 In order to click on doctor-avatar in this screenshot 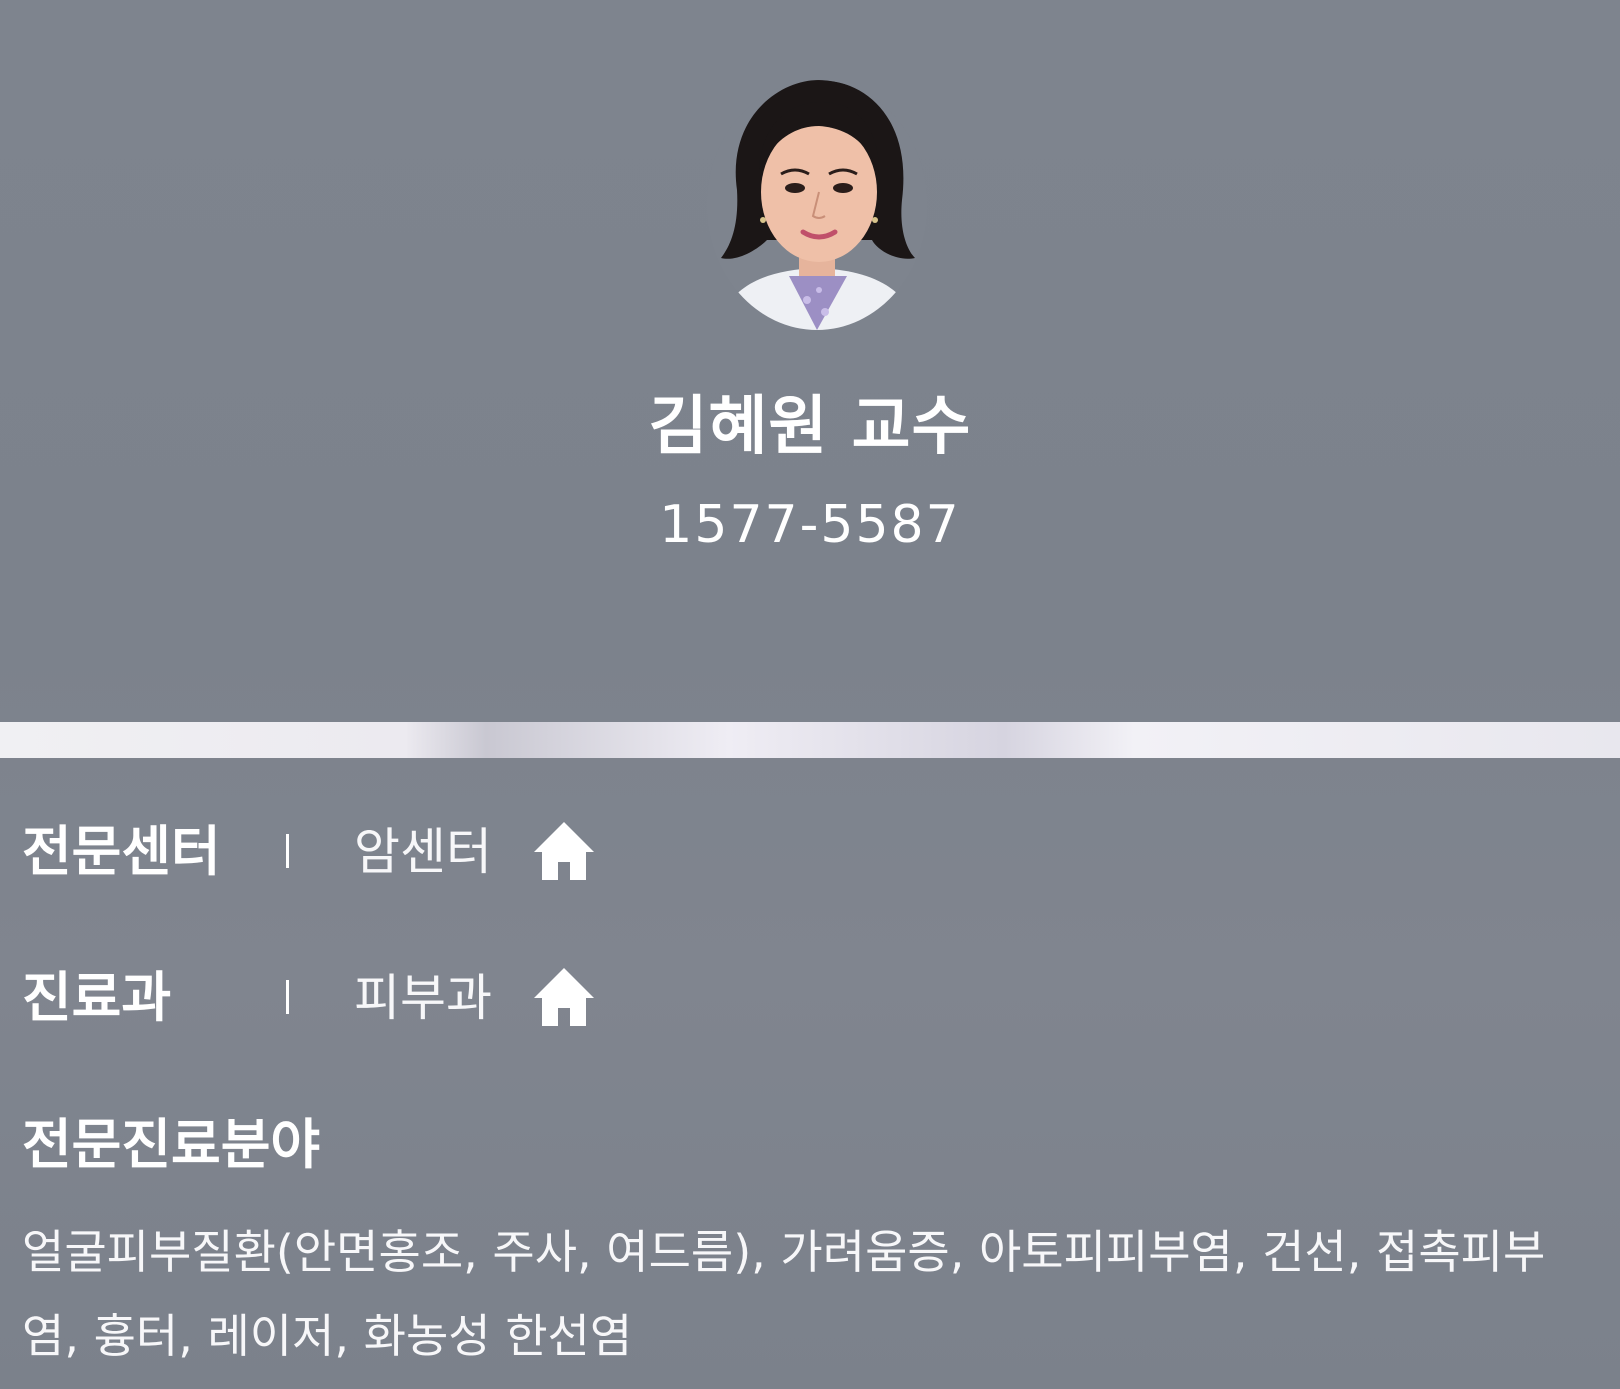, I will do `click(817, 205)`.